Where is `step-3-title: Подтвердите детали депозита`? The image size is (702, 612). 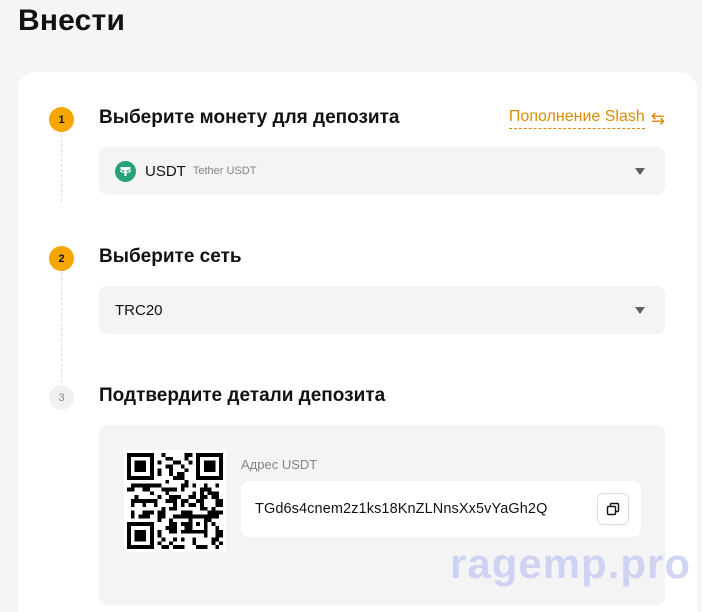
step-3-title: Подтвердите детали депозита is located at coordinates (242, 395).